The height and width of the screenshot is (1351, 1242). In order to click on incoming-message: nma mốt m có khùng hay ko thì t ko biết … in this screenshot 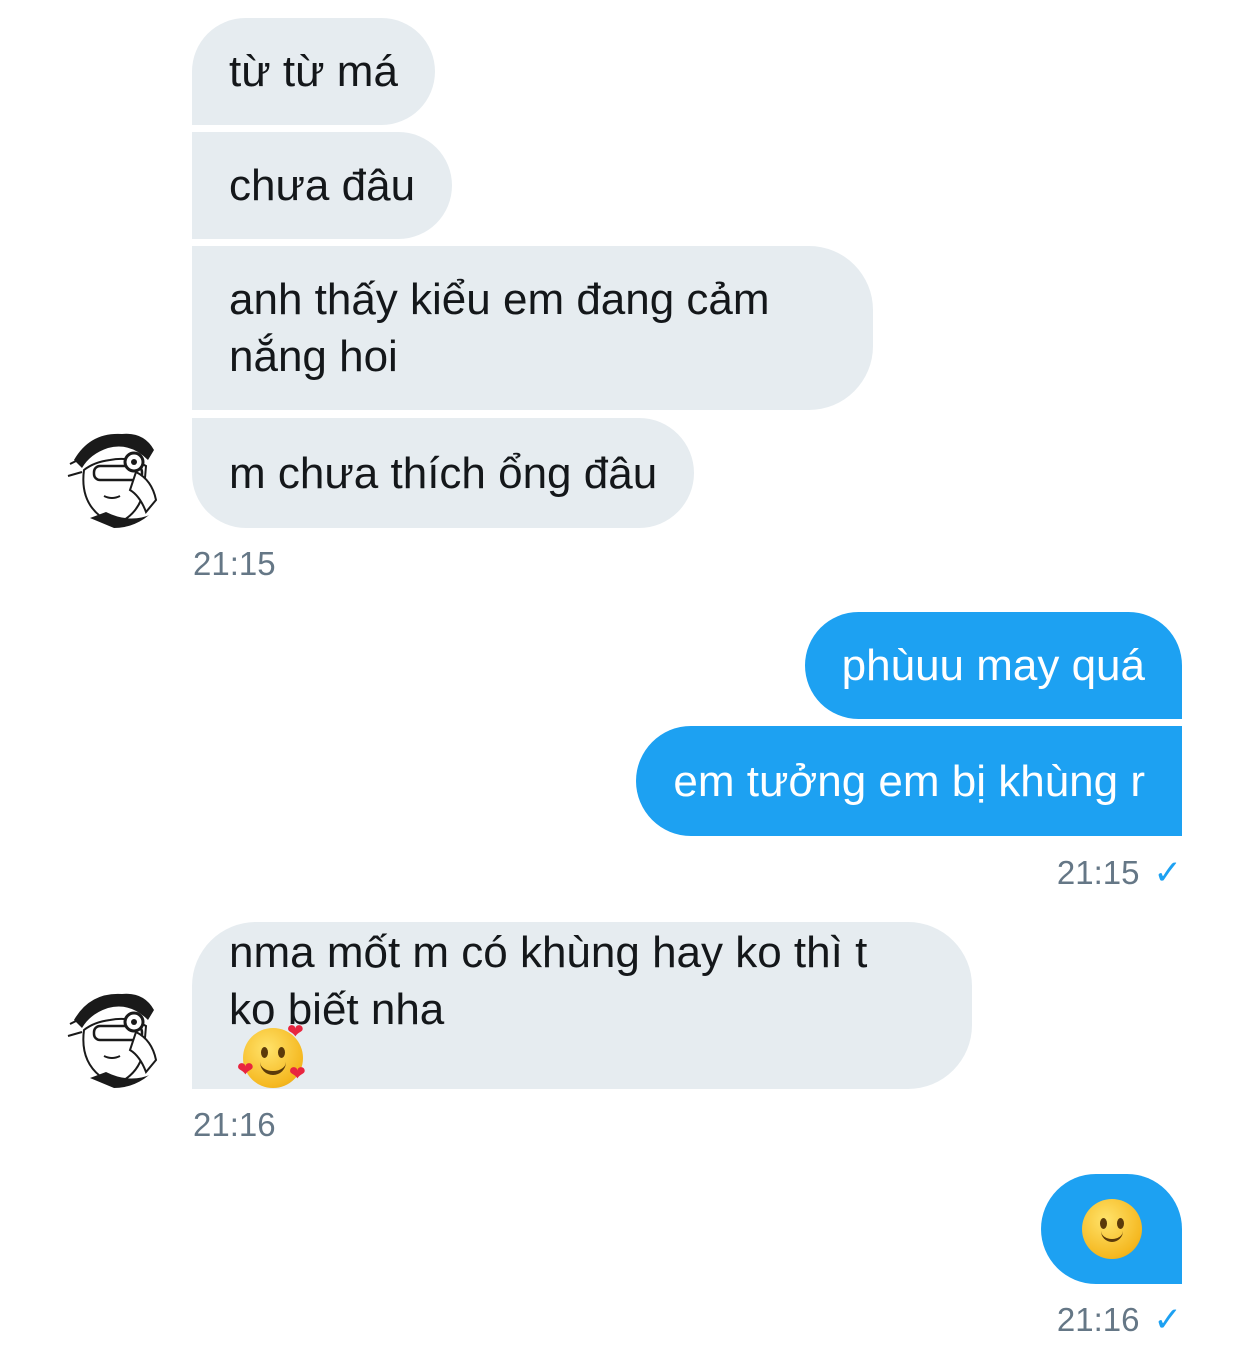, I will do `click(582, 1005)`.